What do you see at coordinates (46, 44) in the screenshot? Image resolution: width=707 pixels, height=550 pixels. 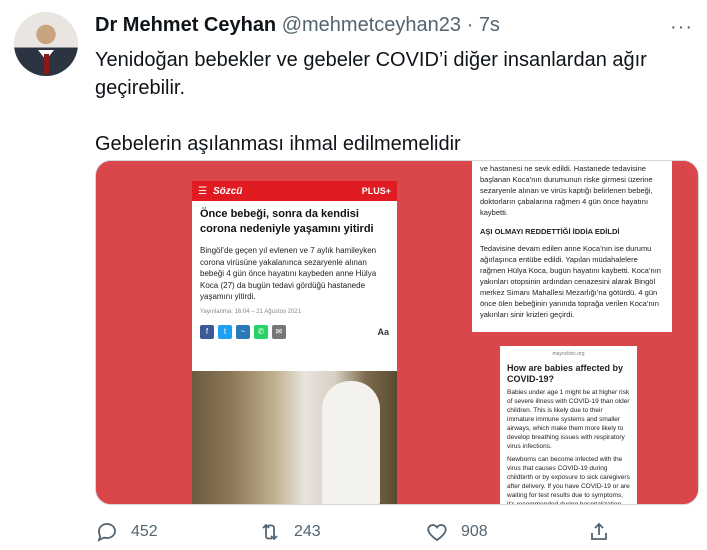 I see `author-avatar` at bounding box center [46, 44].